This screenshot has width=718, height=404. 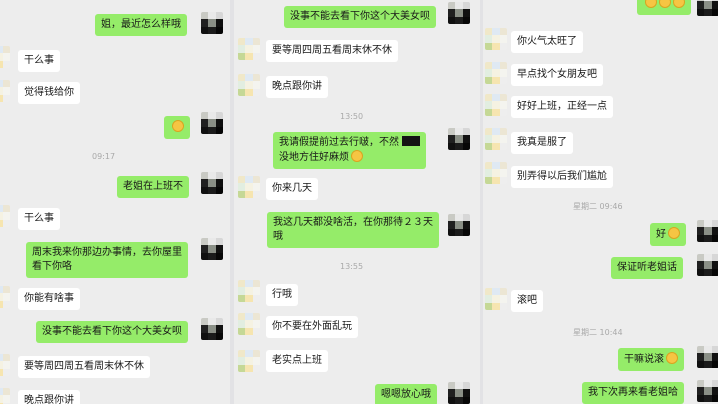 What do you see at coordinates (598, 206) in the screenshot?
I see `timestamp: 星期二 09:46` at bounding box center [598, 206].